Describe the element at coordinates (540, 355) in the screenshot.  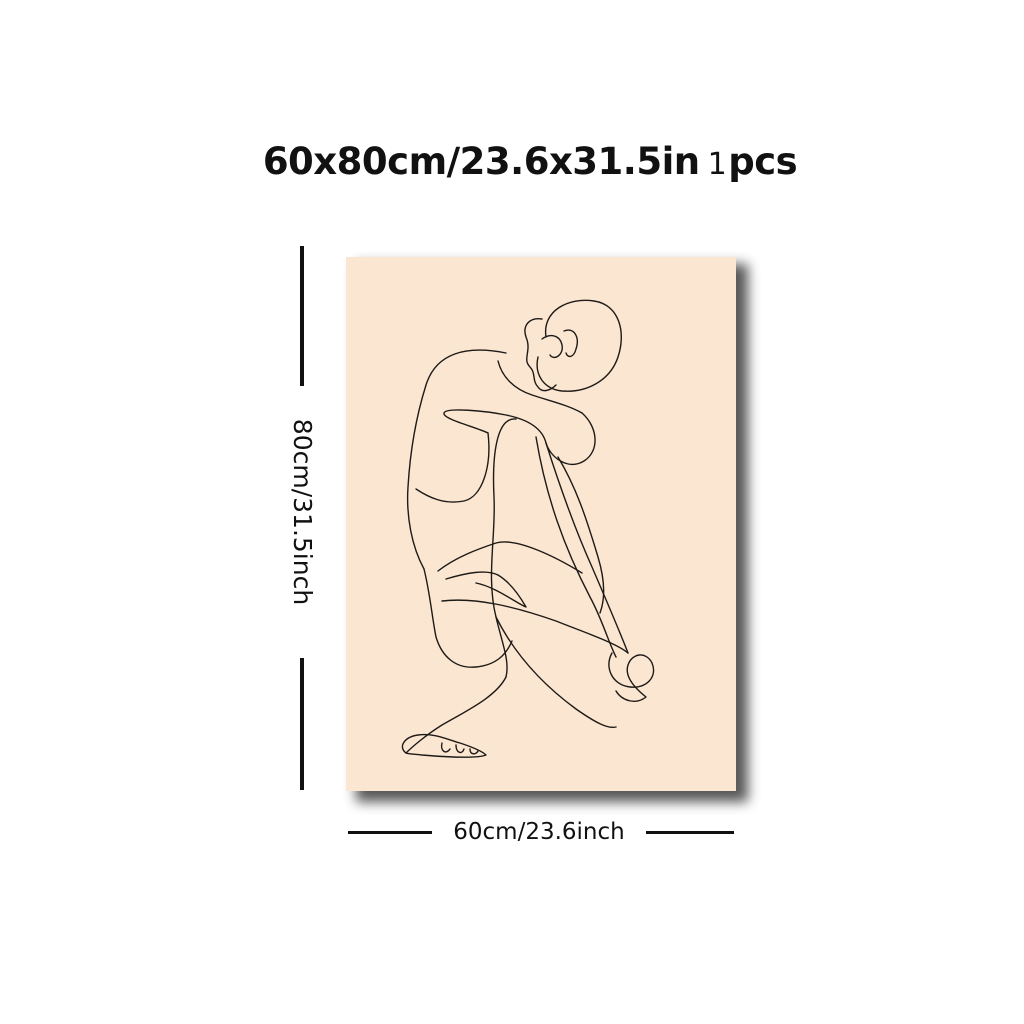
I see `face-profile` at that location.